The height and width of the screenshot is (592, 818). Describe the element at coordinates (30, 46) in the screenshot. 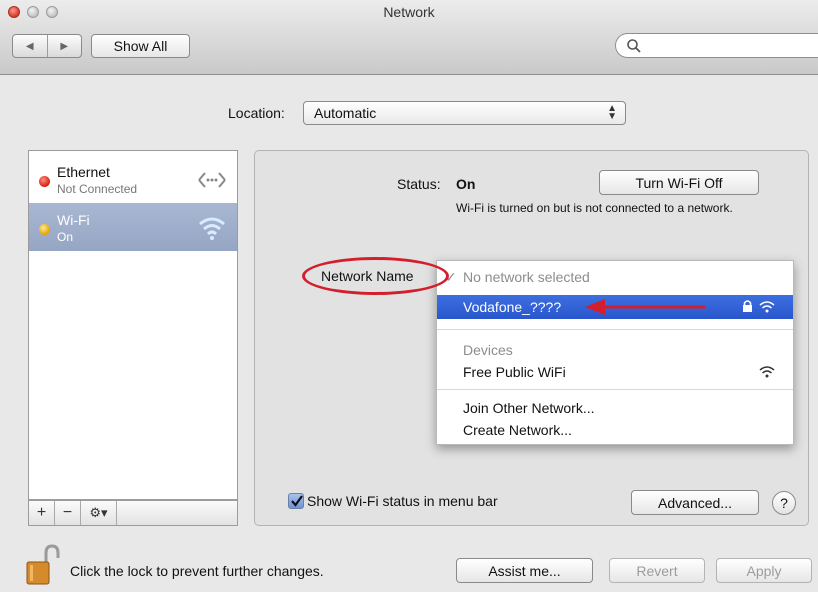

I see `back-arrow-icon: ◀` at that location.